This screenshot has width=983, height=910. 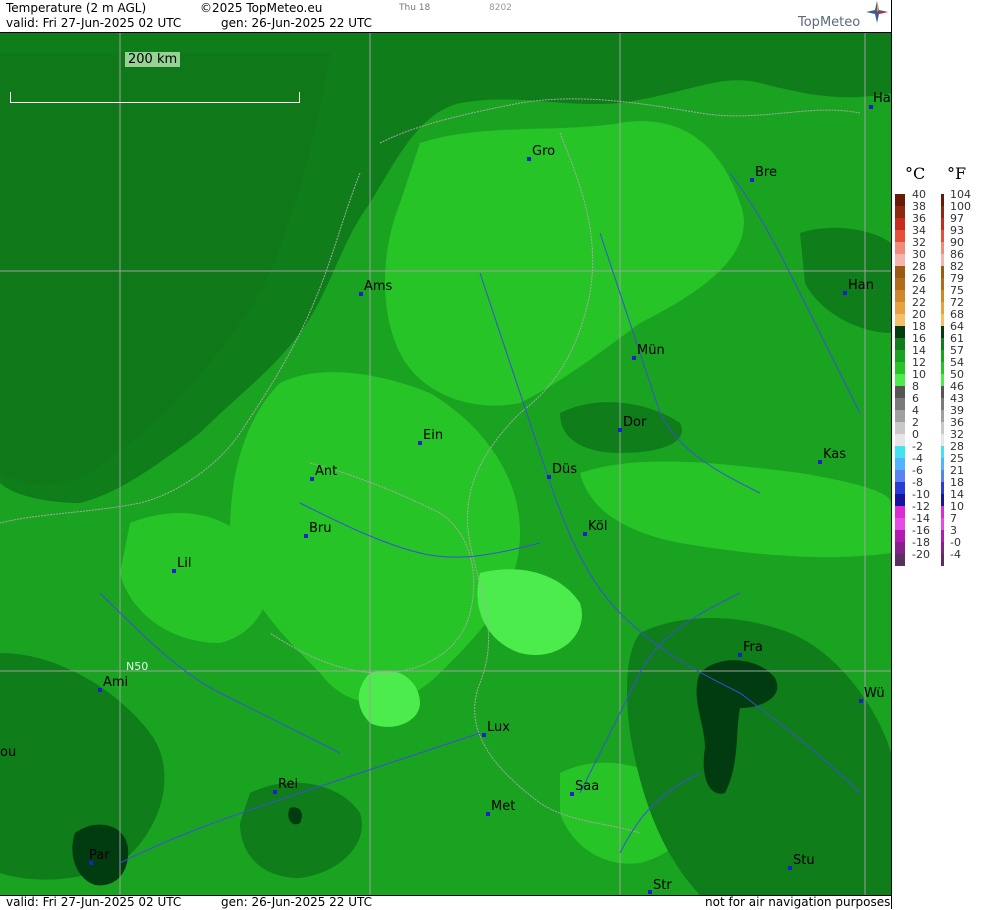 I want to click on city-dor: Dor, so click(x=632, y=423).